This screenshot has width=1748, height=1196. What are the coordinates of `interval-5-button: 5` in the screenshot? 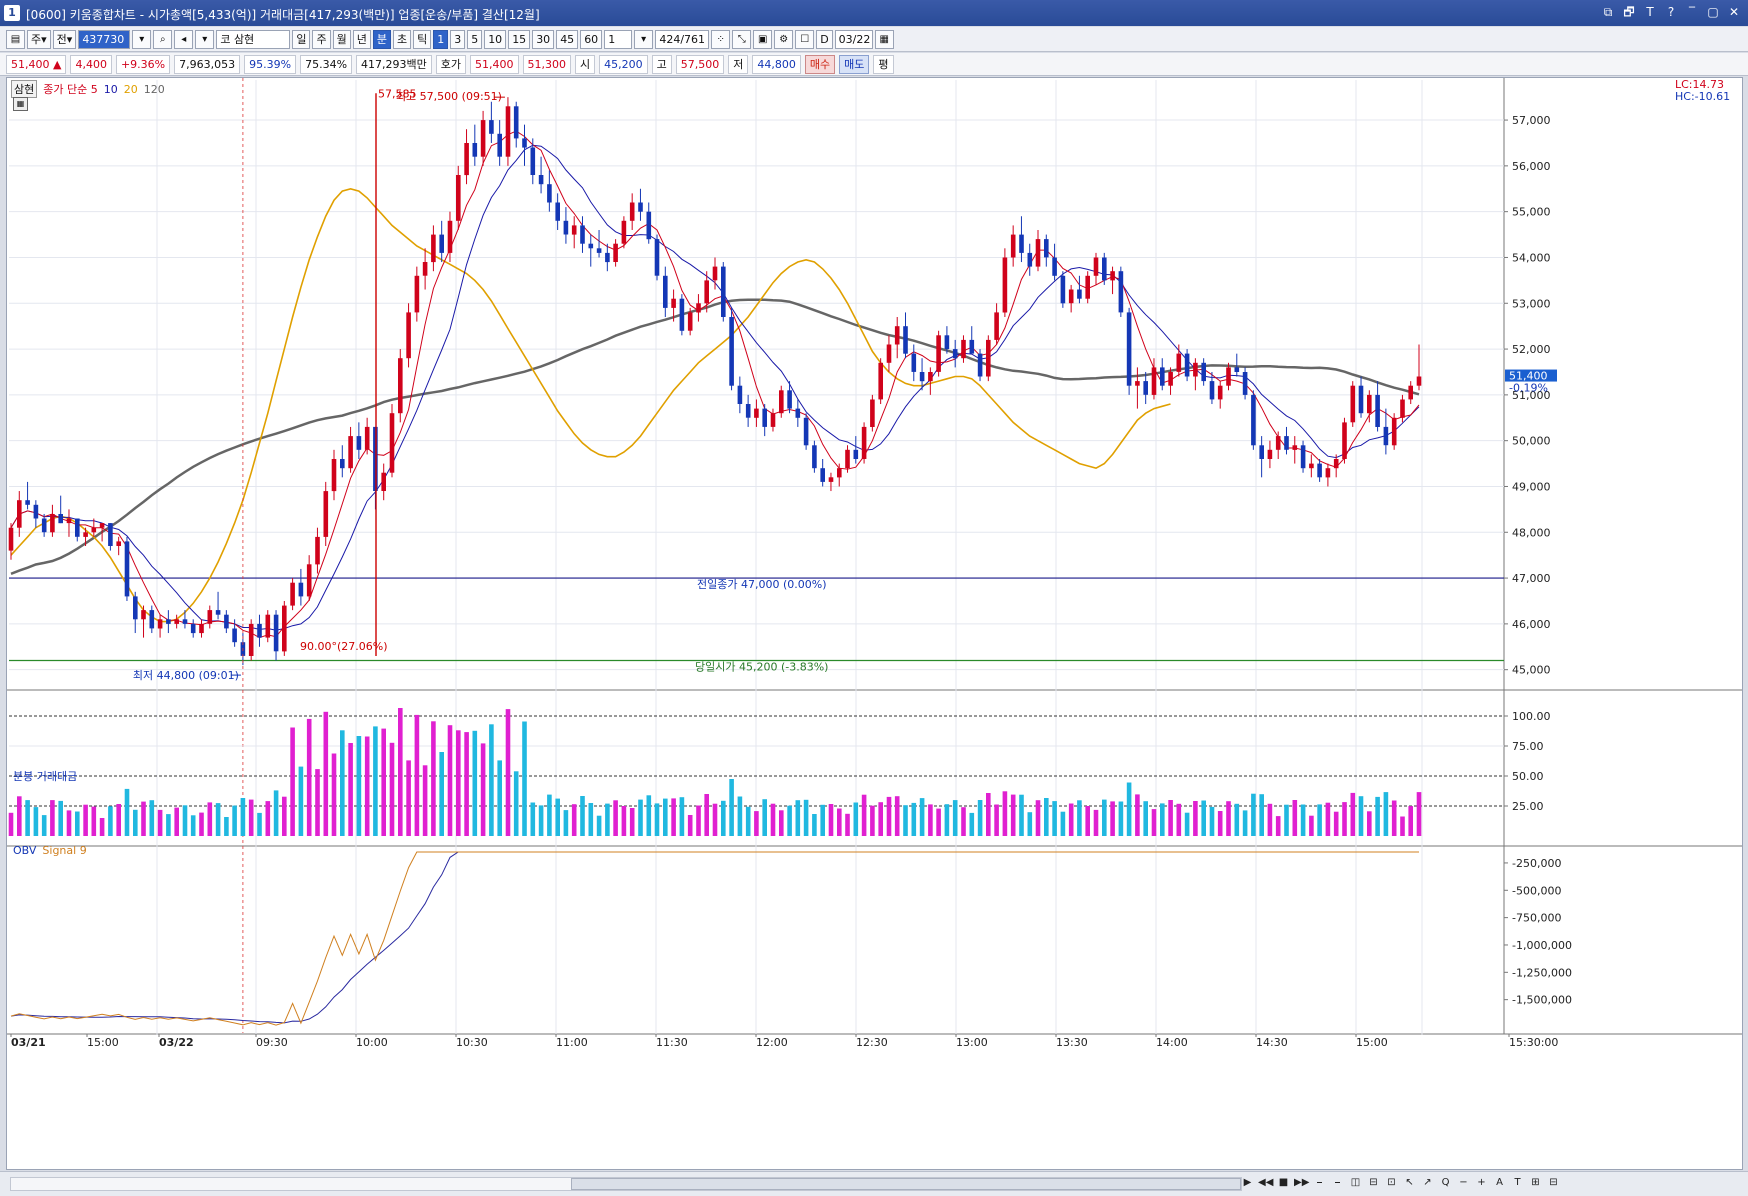 It's located at (475, 39).